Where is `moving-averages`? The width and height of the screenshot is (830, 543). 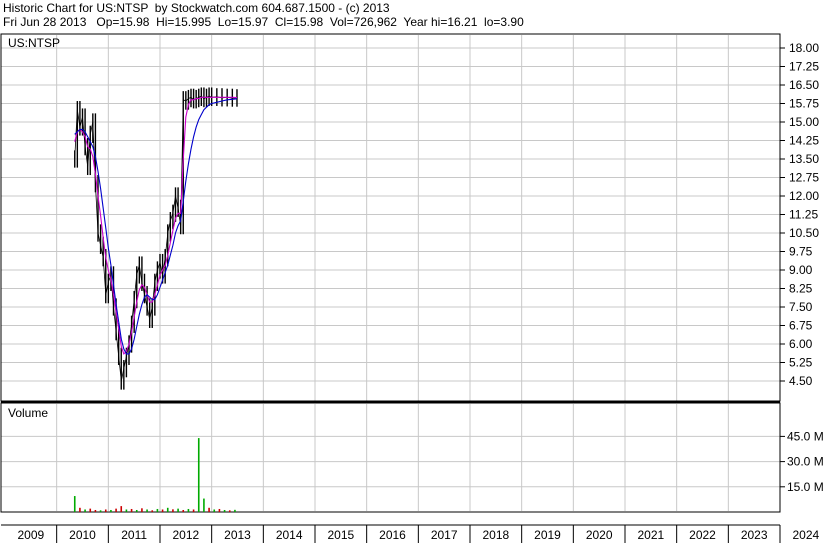 moving-averages is located at coordinates (156, 238).